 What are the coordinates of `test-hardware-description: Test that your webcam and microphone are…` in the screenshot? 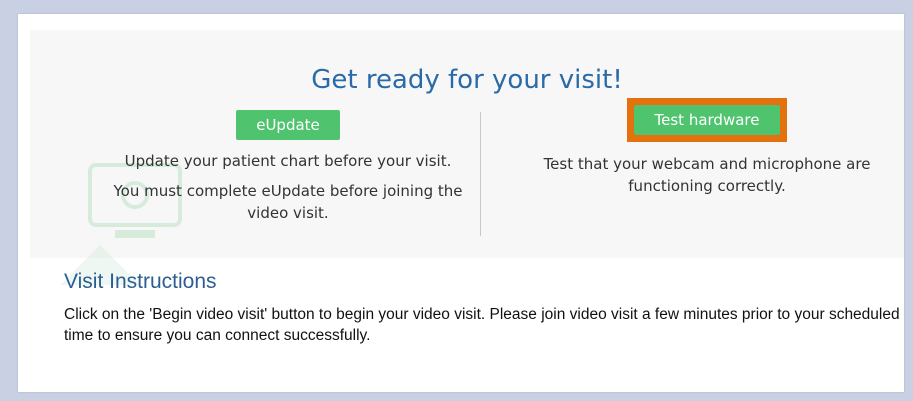 It's located at (707, 175).